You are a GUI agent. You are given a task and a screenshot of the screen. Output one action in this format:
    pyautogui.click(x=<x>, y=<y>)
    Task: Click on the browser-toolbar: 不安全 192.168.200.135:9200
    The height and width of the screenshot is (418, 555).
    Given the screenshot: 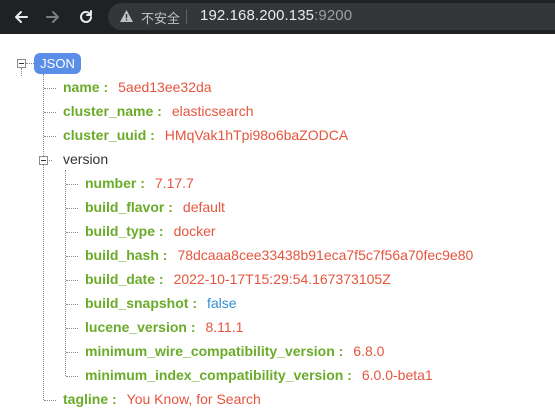 What is the action you would take?
    pyautogui.click(x=277, y=17)
    